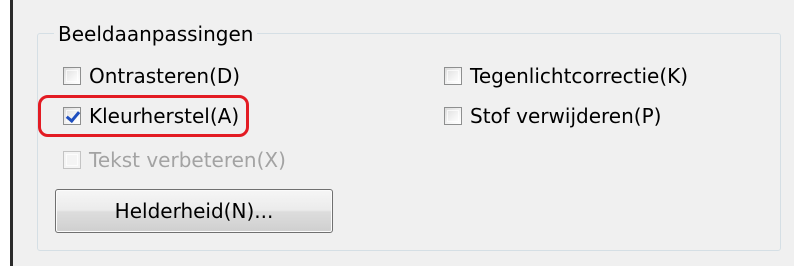  What do you see at coordinates (164, 116) in the screenshot?
I see `kleurherstel-label: Kleurherstel(A)` at bounding box center [164, 116].